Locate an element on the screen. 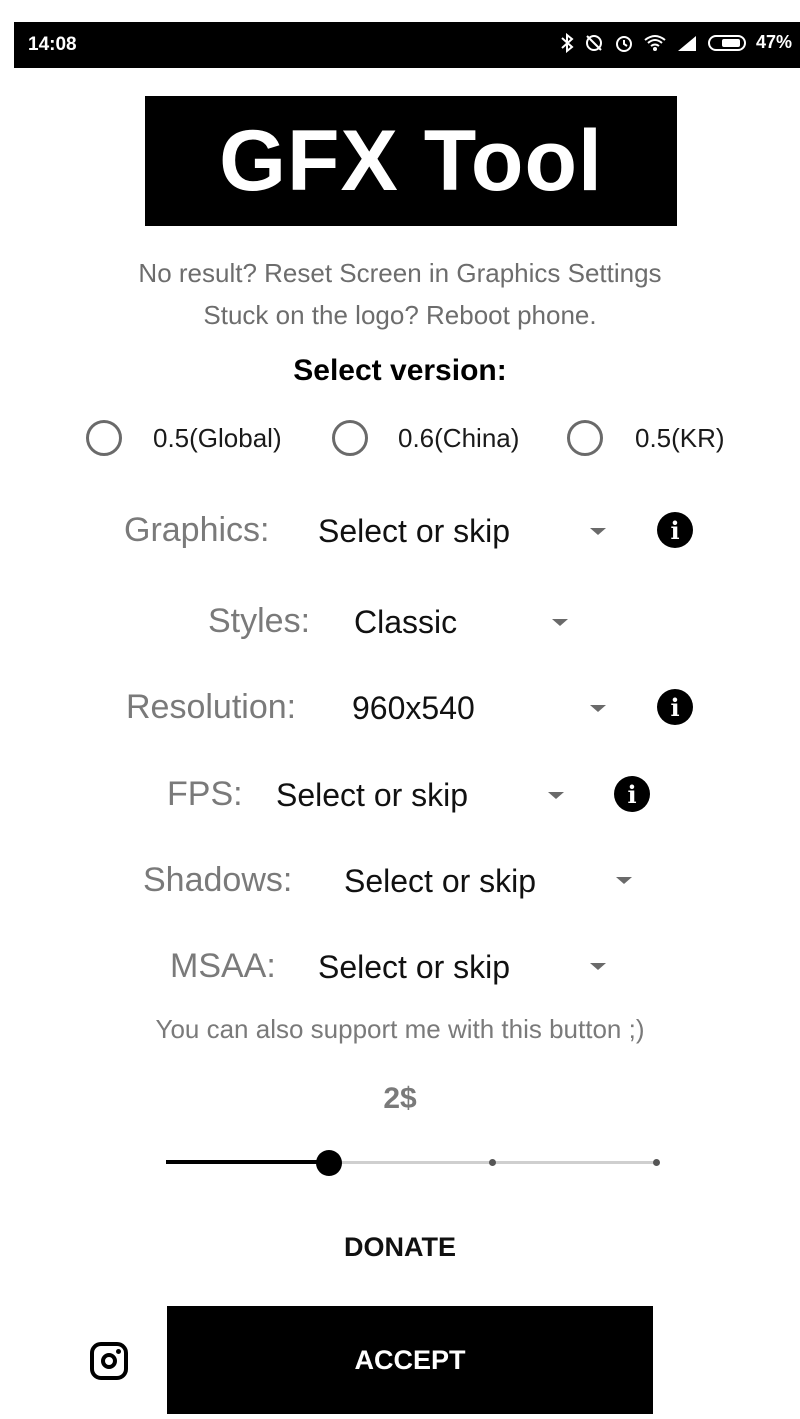 Image resolution: width=800 pixels, height=1419 pixels. radio-version-global: 0.5(Global) is located at coordinates (184, 438).